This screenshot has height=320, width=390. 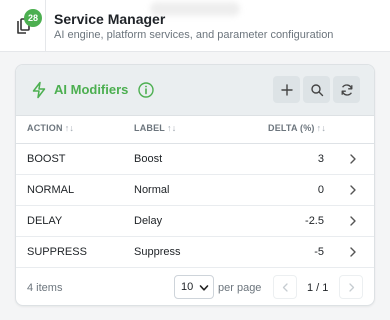 I want to click on cell-action: DELAY, so click(x=45, y=221).